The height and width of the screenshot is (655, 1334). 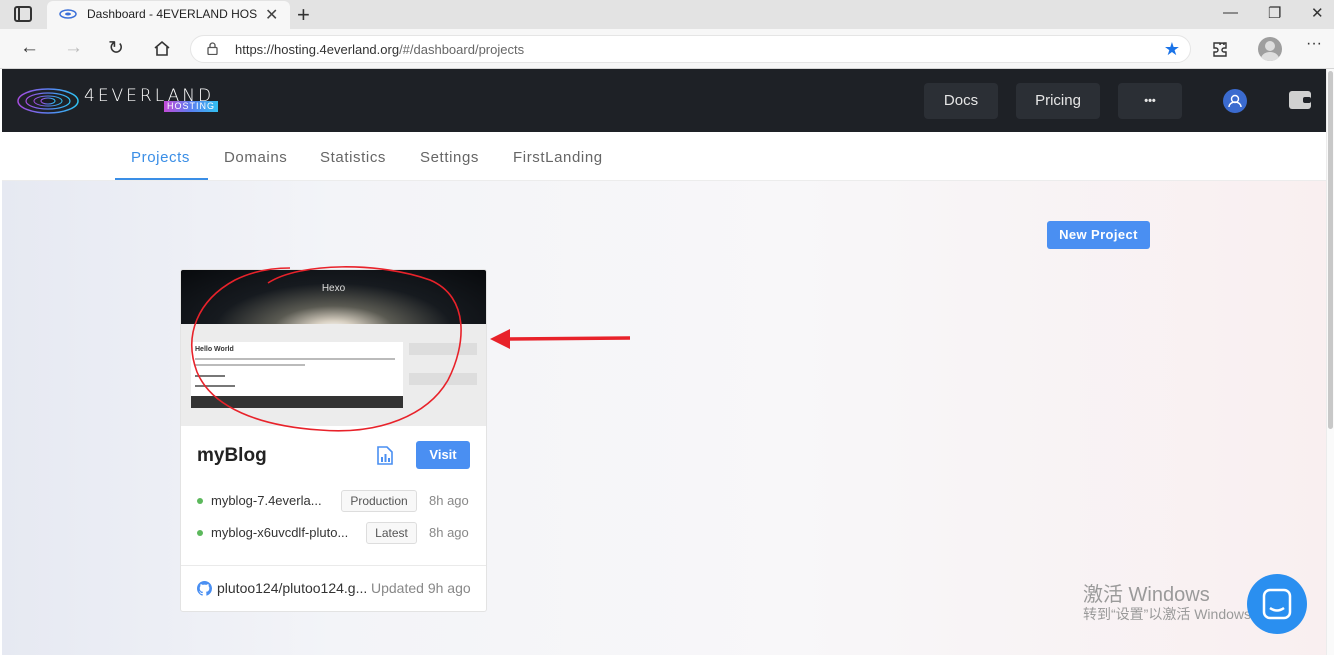 What do you see at coordinates (68, 14) in the screenshot?
I see `4everland-favicon-icon` at bounding box center [68, 14].